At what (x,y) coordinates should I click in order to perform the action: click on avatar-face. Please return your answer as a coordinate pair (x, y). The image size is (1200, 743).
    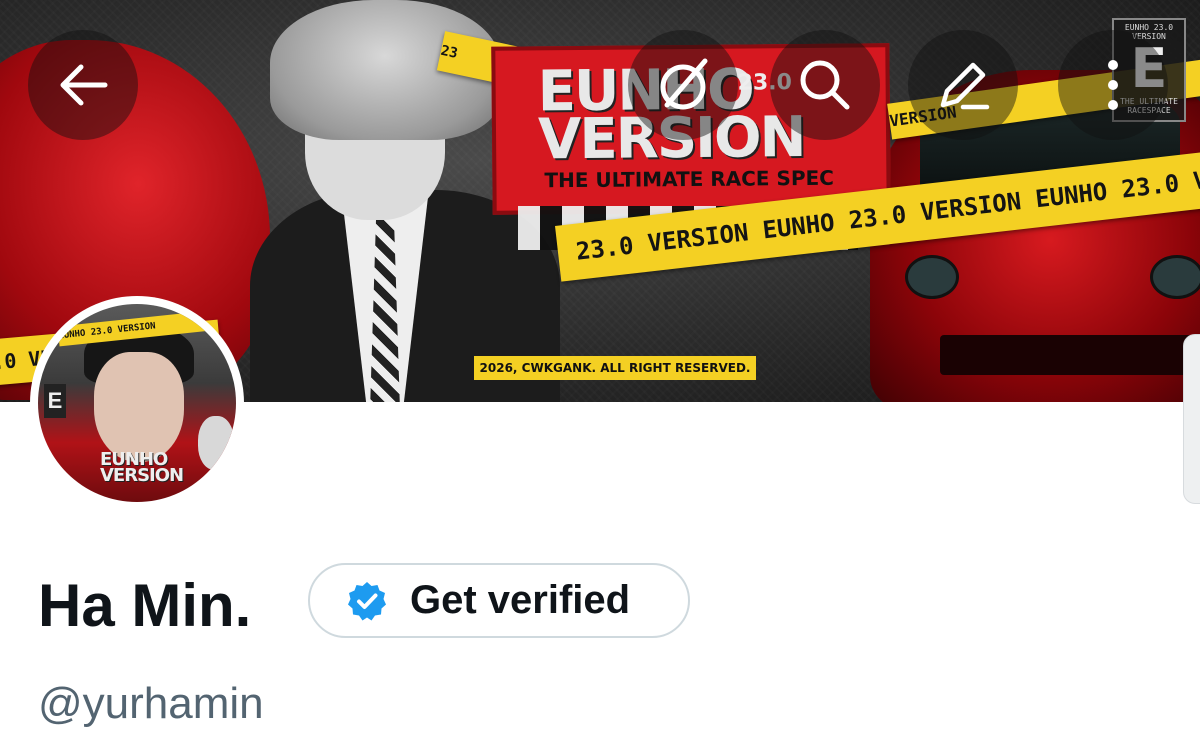
    Looking at the image, I should click on (139, 407).